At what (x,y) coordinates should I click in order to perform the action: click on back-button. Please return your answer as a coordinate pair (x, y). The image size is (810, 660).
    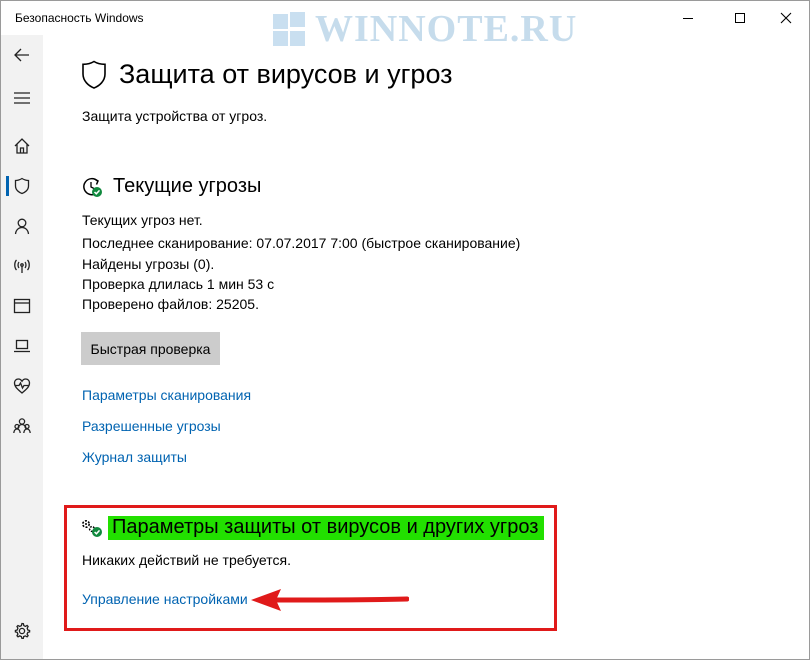
    Looking at the image, I should click on (22, 55).